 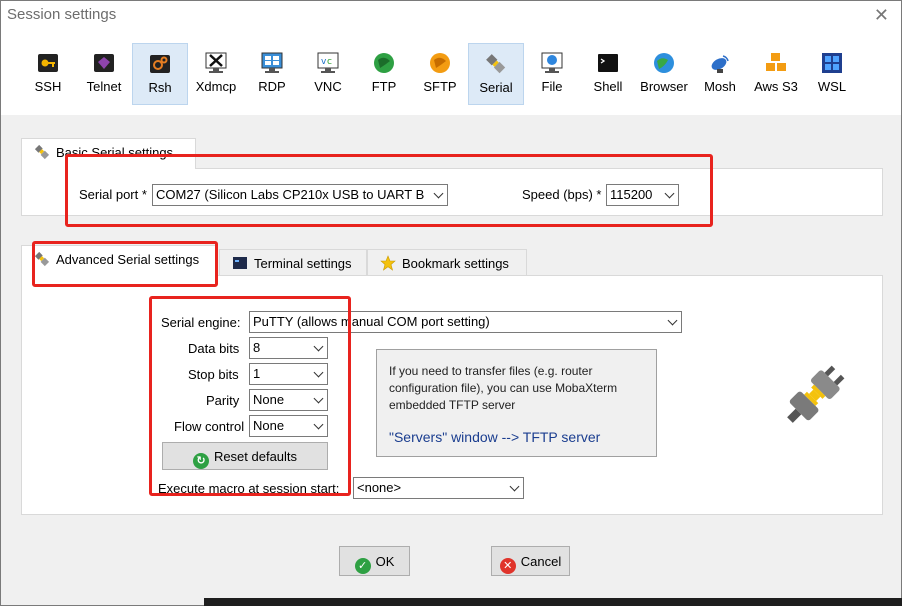 What do you see at coordinates (494, 437) in the screenshot?
I see `tftp-server-link: "Servers" window --> TFTP server` at bounding box center [494, 437].